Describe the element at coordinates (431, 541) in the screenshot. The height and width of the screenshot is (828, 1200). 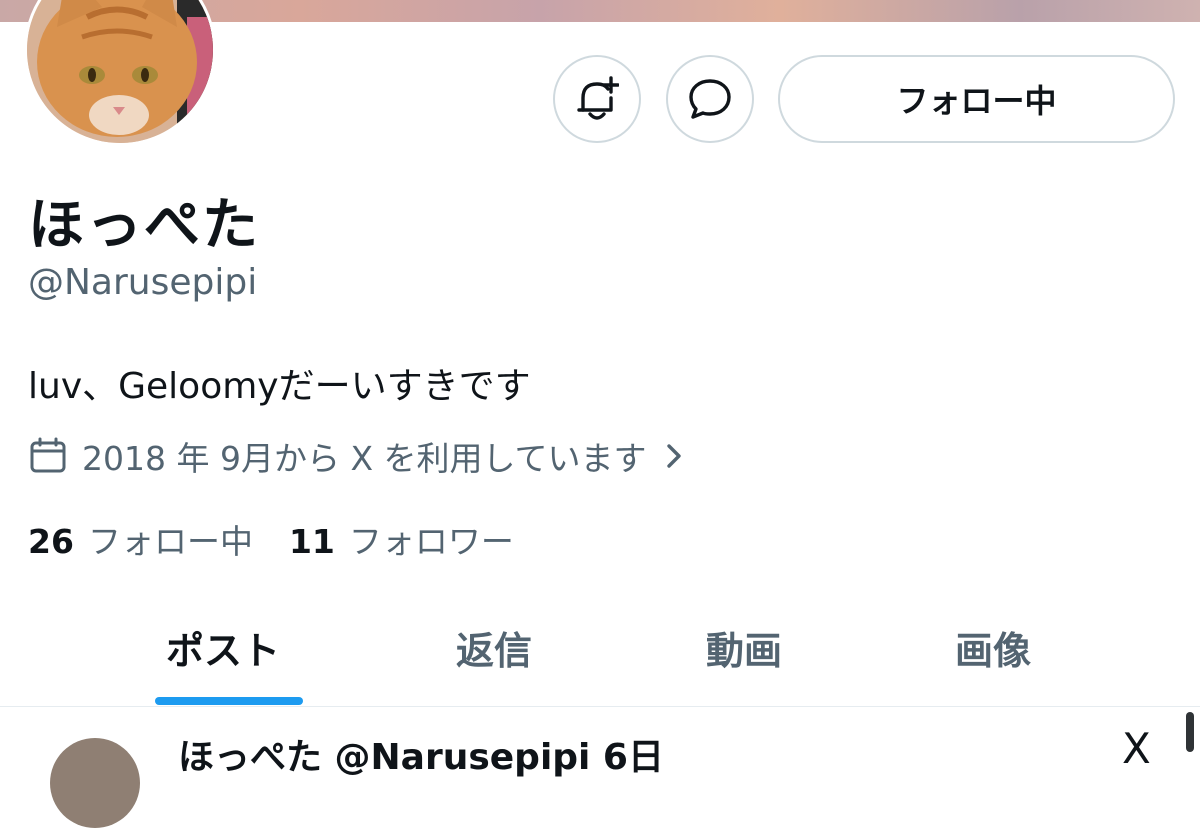
I see `followers-label: フォロワー` at that location.